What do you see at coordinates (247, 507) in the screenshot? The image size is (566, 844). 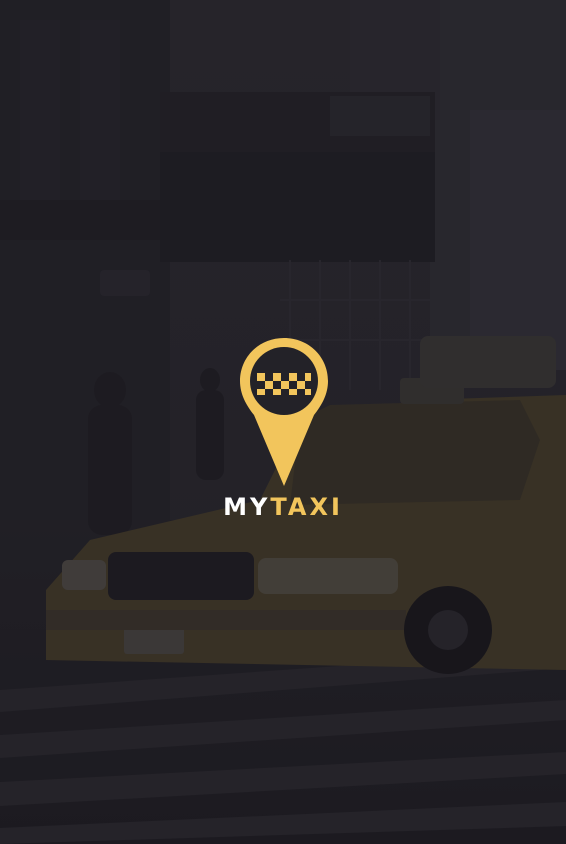 I see `app-name-prefix: MY` at bounding box center [247, 507].